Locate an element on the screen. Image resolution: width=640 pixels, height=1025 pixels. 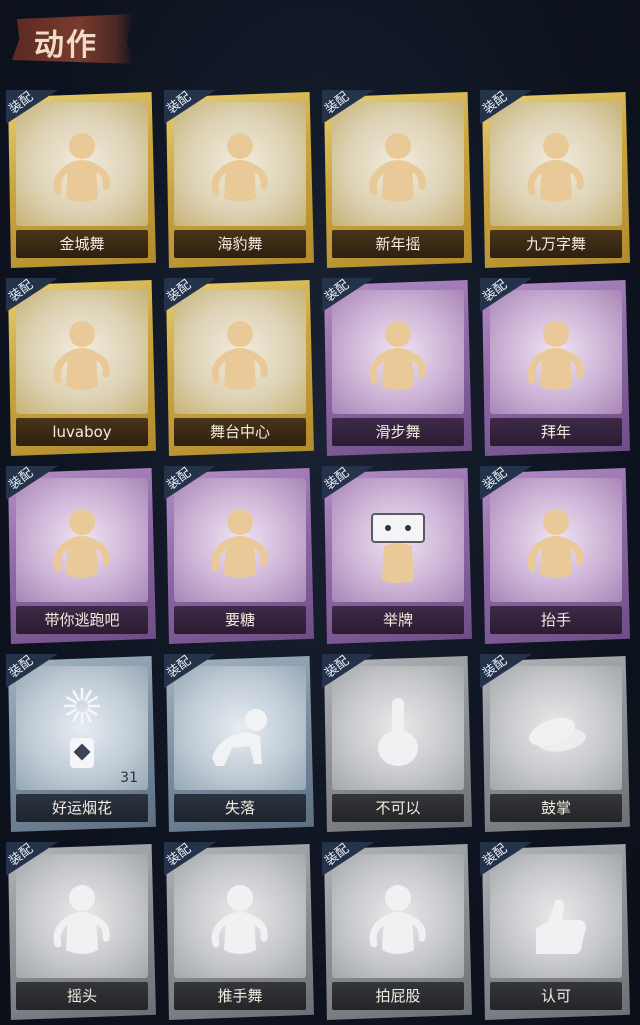
crawl-figure-icon is located at coordinates (240, 728).